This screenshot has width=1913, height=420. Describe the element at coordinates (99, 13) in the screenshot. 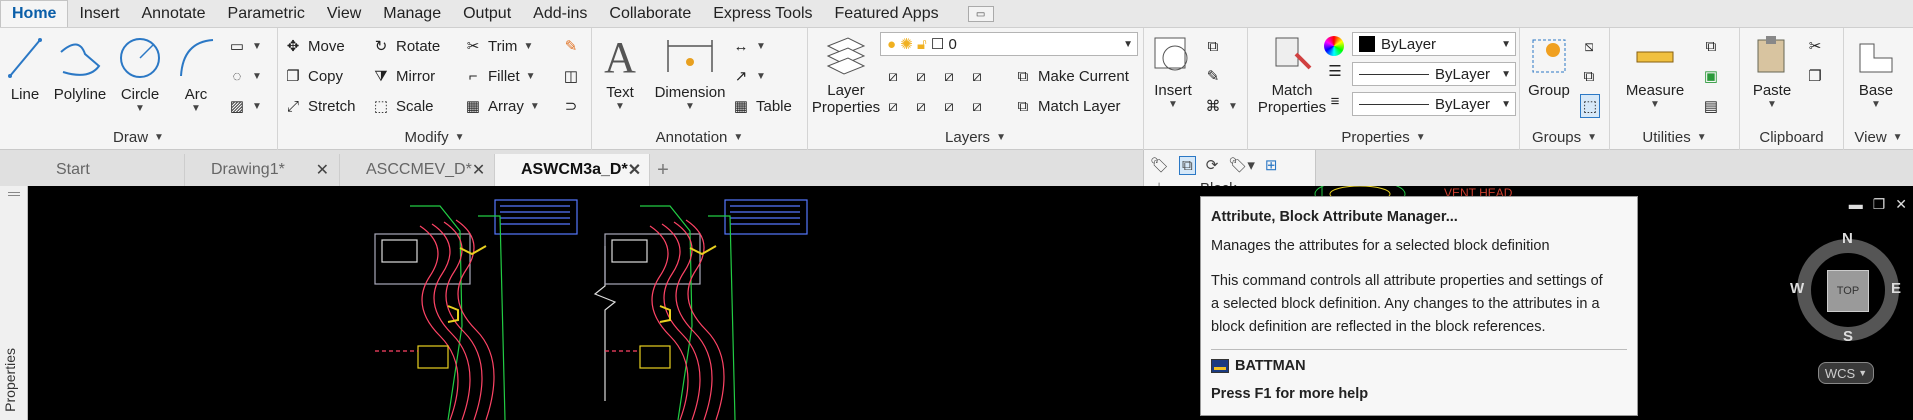

I see `tab-insert: Insert` at that location.